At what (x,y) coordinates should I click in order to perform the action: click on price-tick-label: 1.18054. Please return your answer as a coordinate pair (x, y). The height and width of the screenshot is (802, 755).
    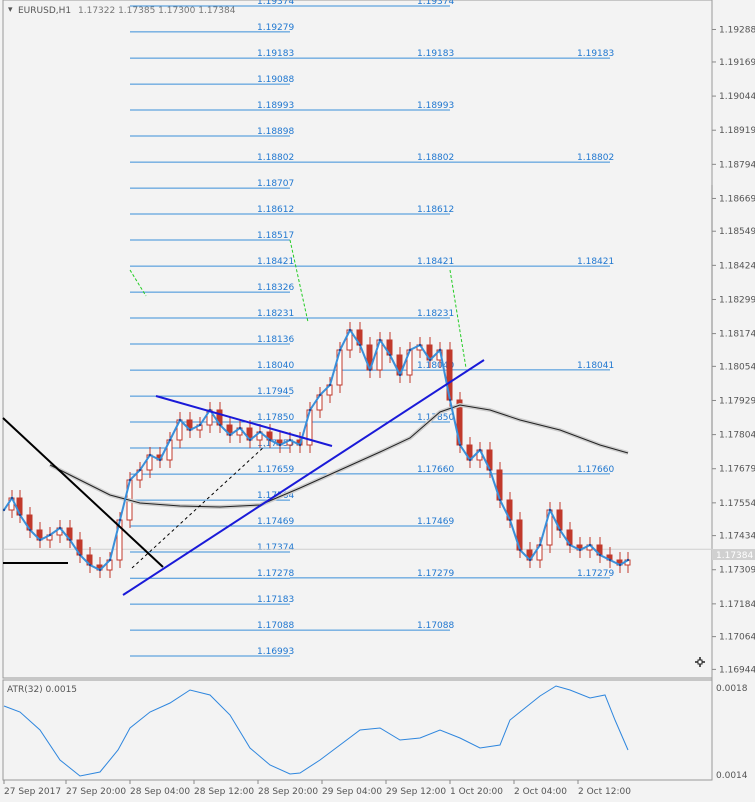
    Looking at the image, I should click on (737, 367).